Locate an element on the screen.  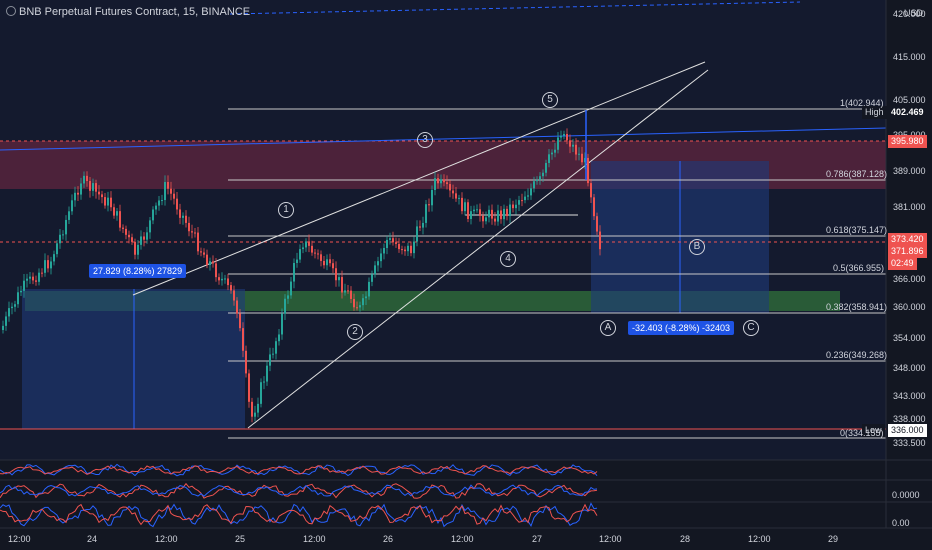
wave-4-label: 4 is located at coordinates (508, 259).